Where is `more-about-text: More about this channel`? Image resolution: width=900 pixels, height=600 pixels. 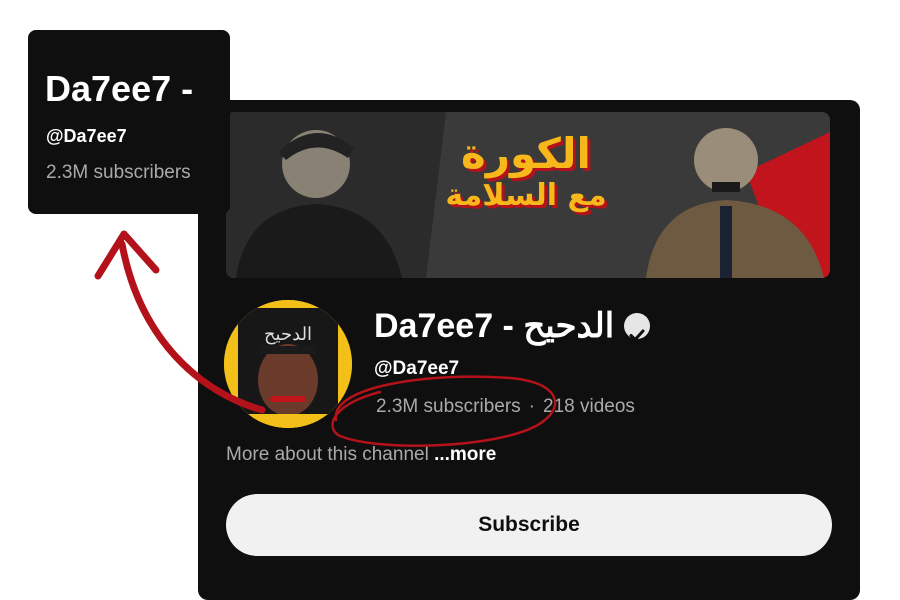 more-about-text: More about this channel is located at coordinates (330, 454).